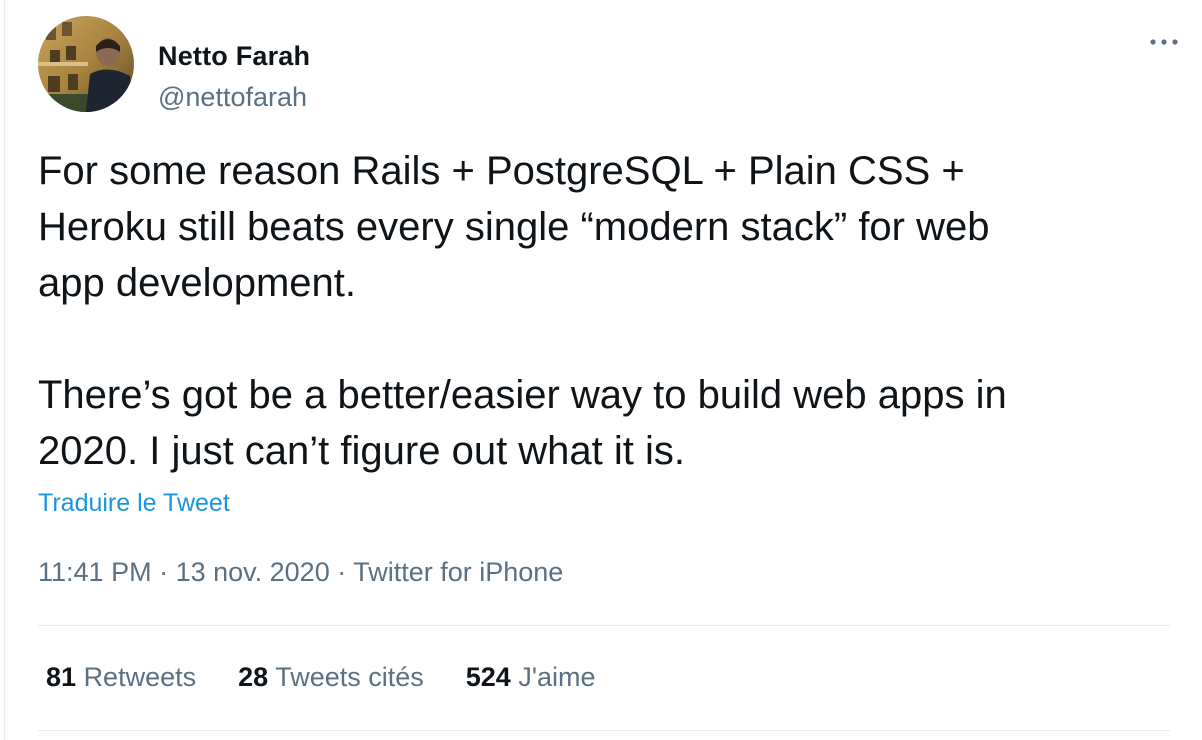  What do you see at coordinates (140, 677) in the screenshot?
I see `retweets-label: Retweets` at bounding box center [140, 677].